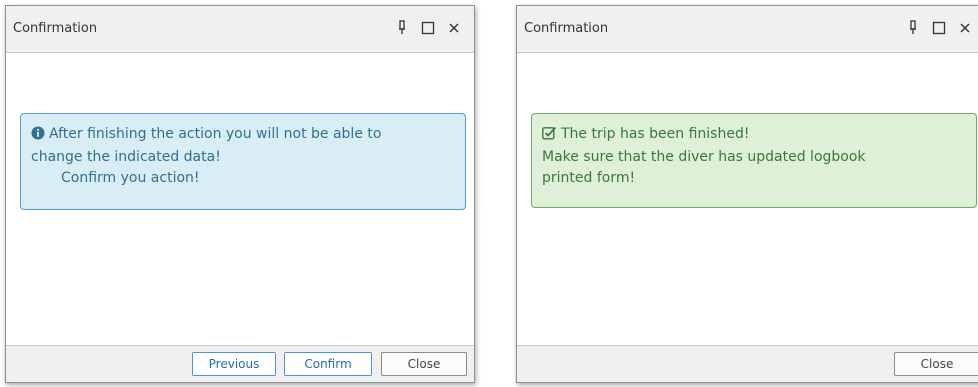 This screenshot has height=387, width=978. I want to click on dialog-footer: Close, so click(747, 363).